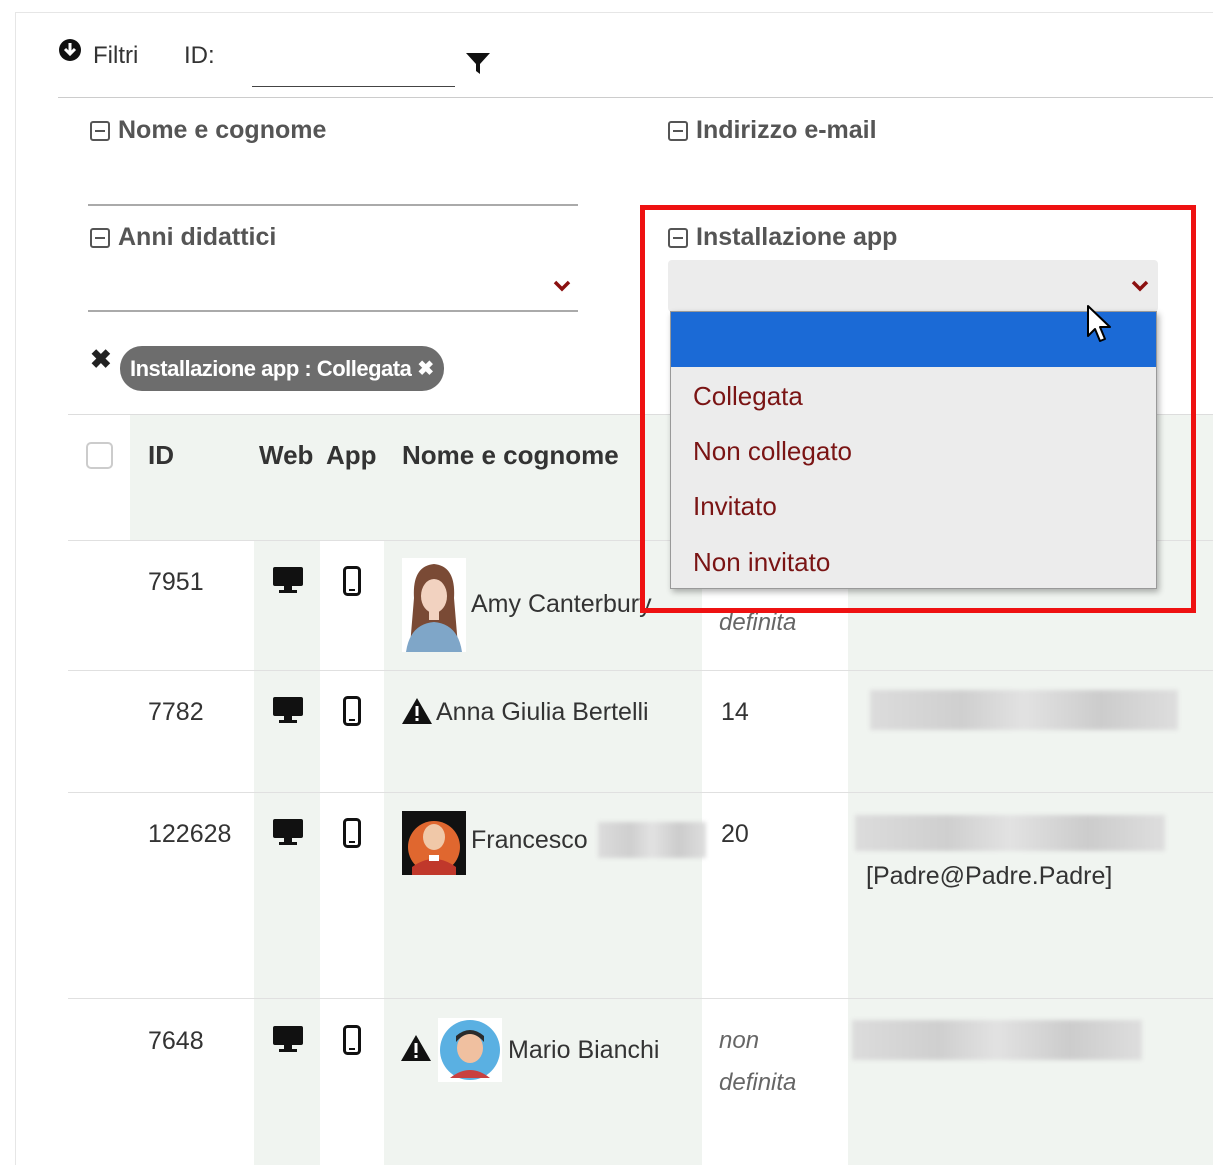 This screenshot has width=1213, height=1165. Describe the element at coordinates (425, 368) in the screenshot. I see `close-icon: ✖` at that location.